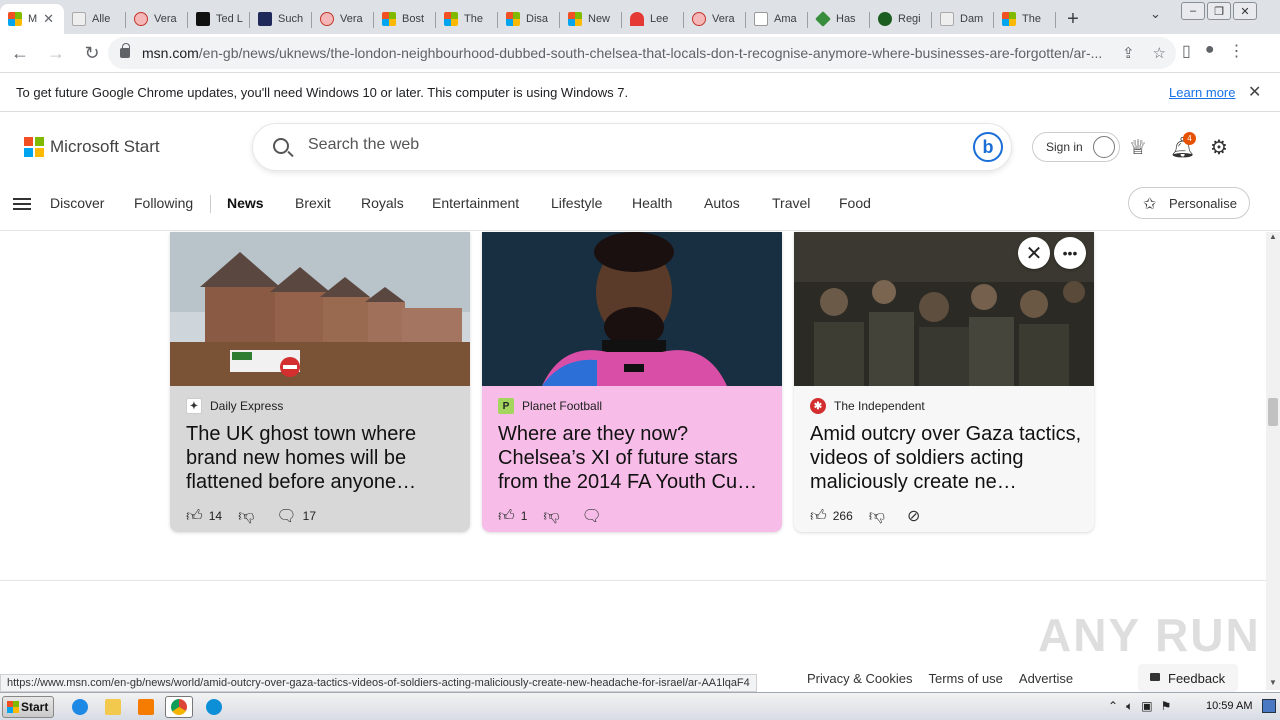 Image resolution: width=1280 pixels, height=720 pixels. I want to click on explorer-taskbar-icon, so click(113, 707).